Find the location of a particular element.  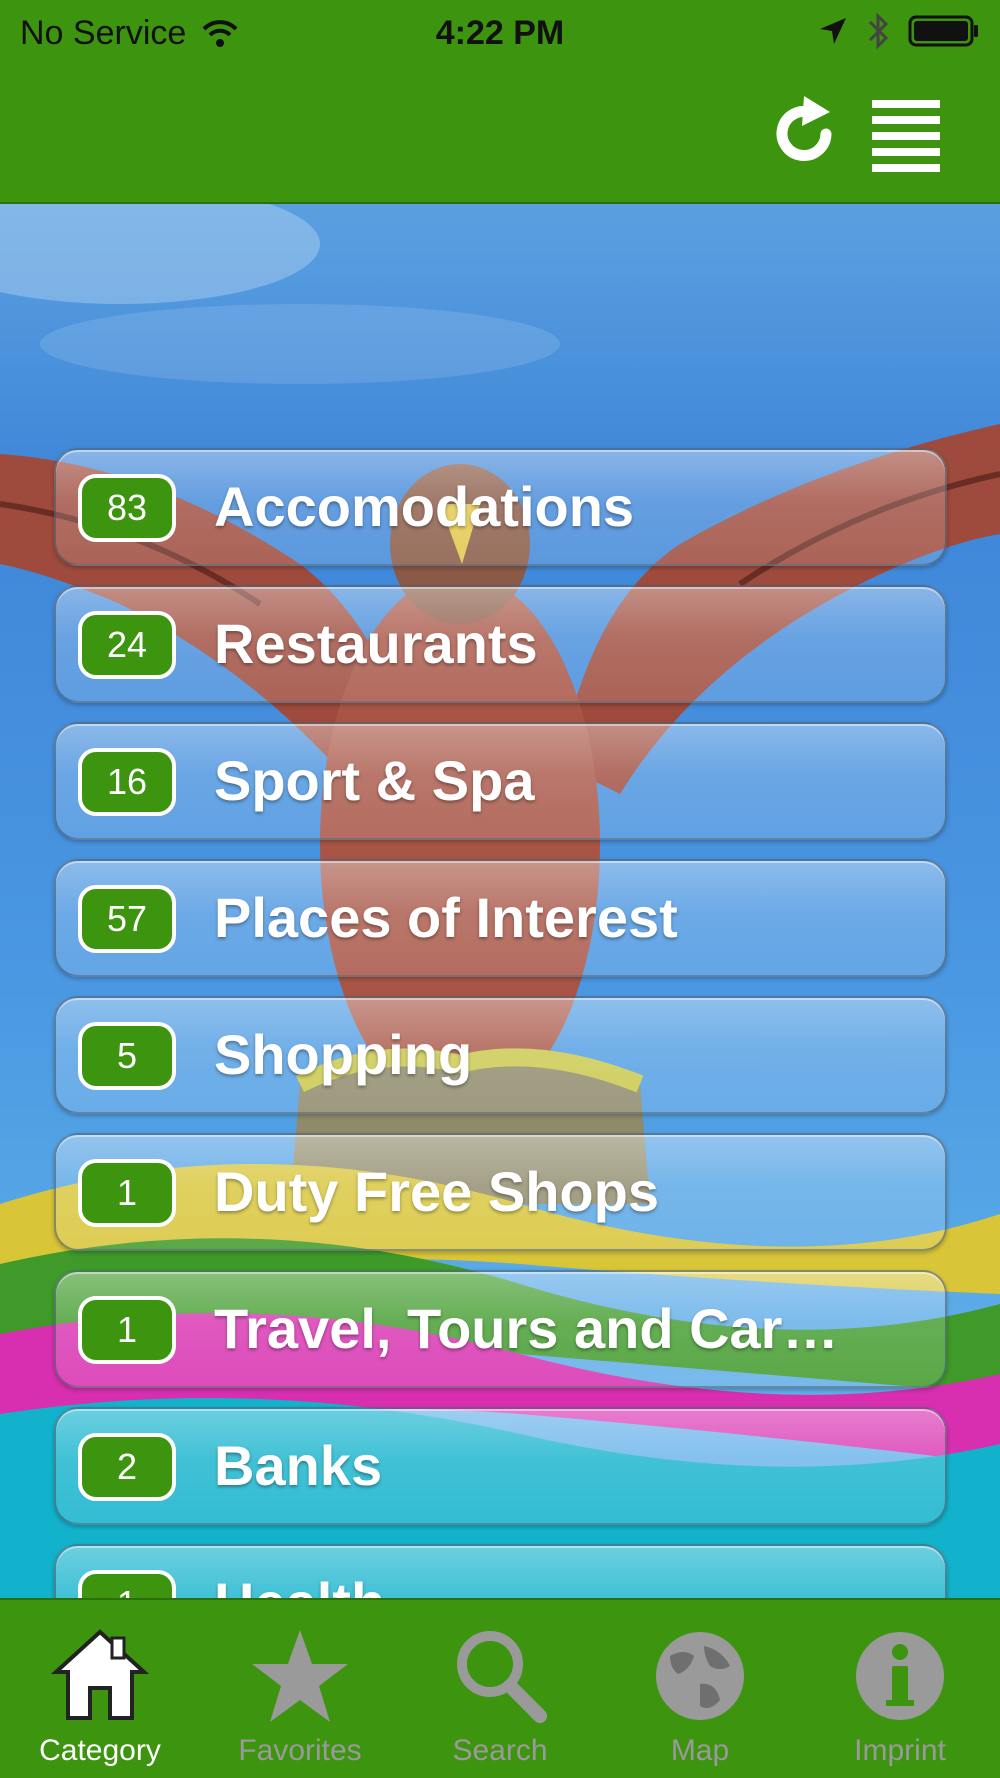

category-label: Shopping is located at coordinates (343, 1054).